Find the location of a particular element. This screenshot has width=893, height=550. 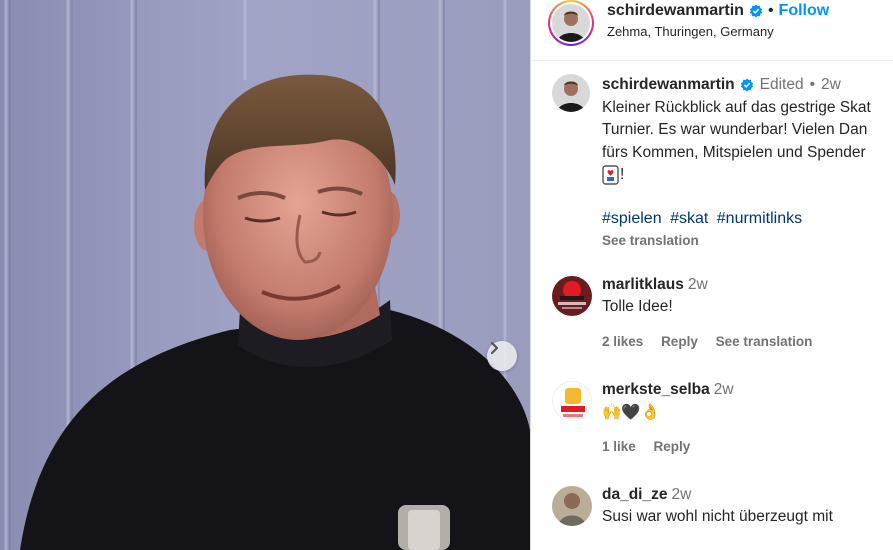

next-photo-button is located at coordinates (502, 356).